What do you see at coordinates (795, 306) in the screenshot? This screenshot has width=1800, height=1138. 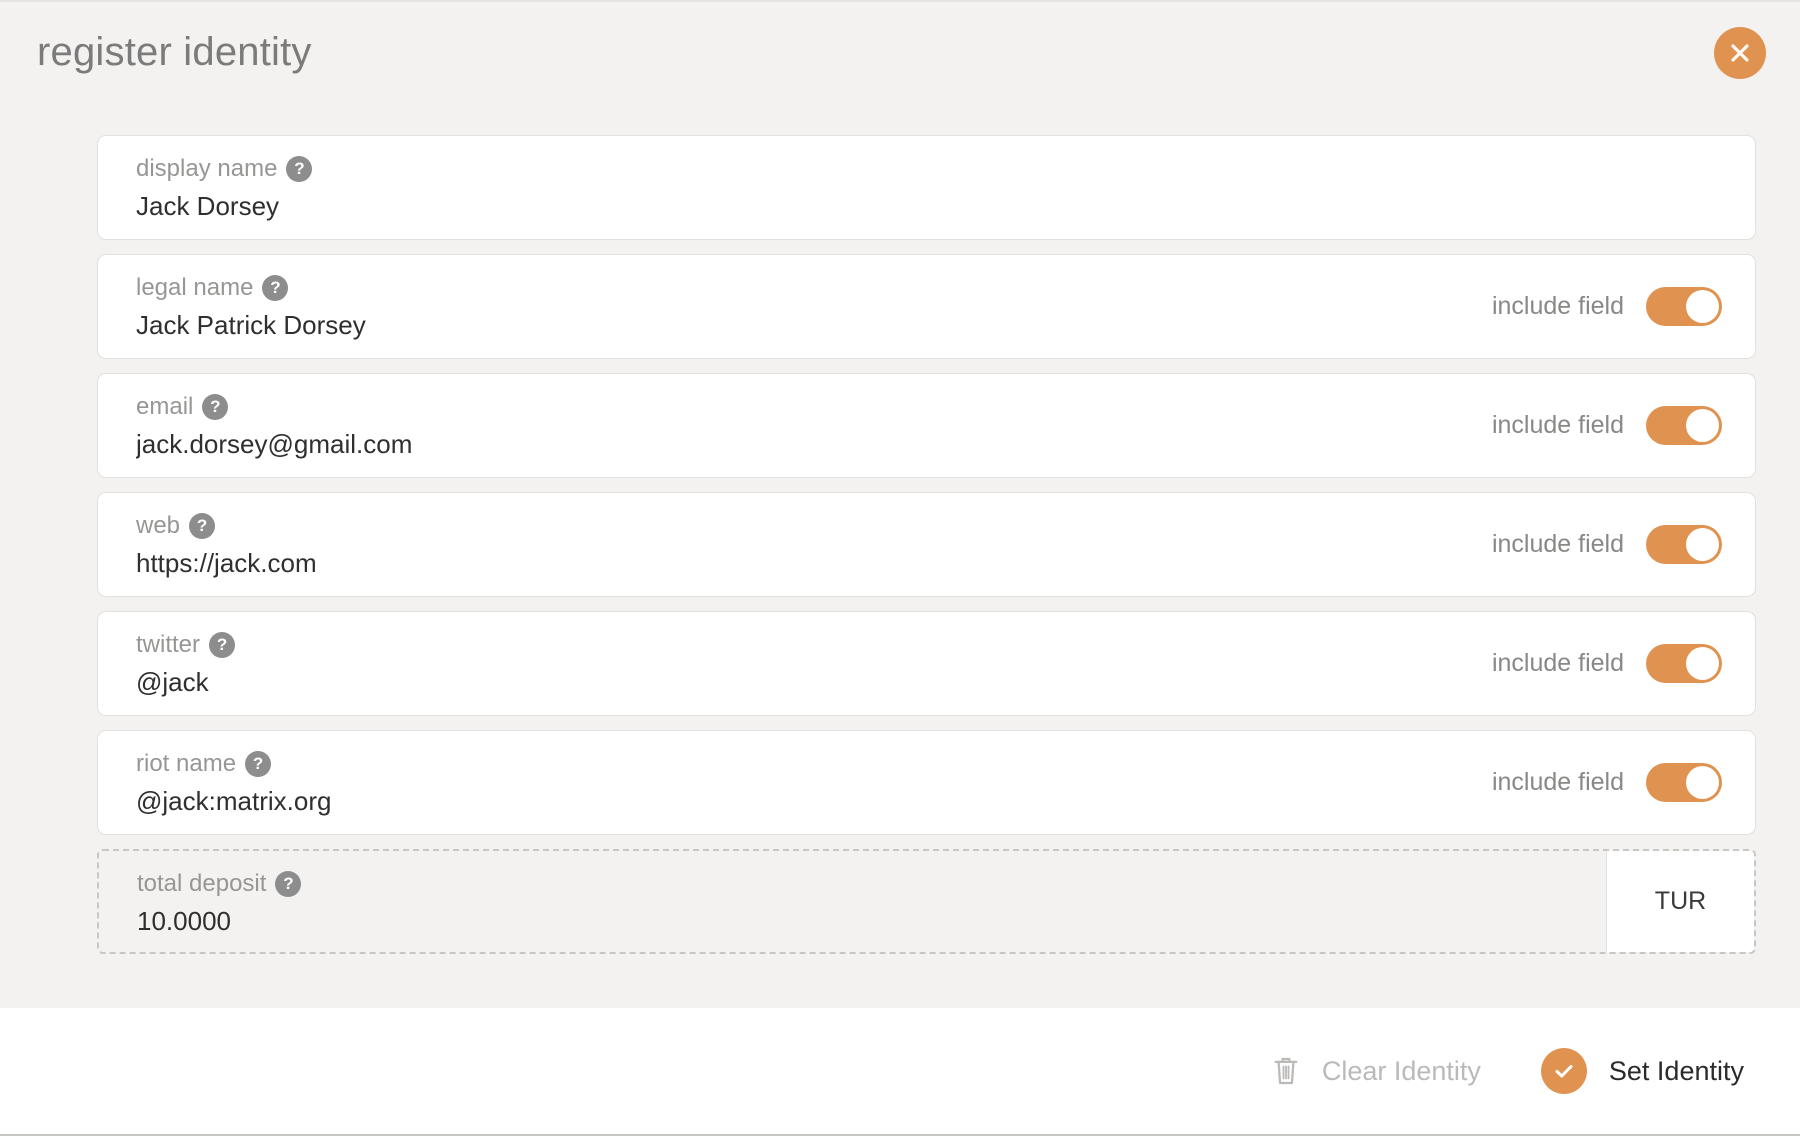 I see `field-main: legal name ? Jack Patrick Dorsey` at bounding box center [795, 306].